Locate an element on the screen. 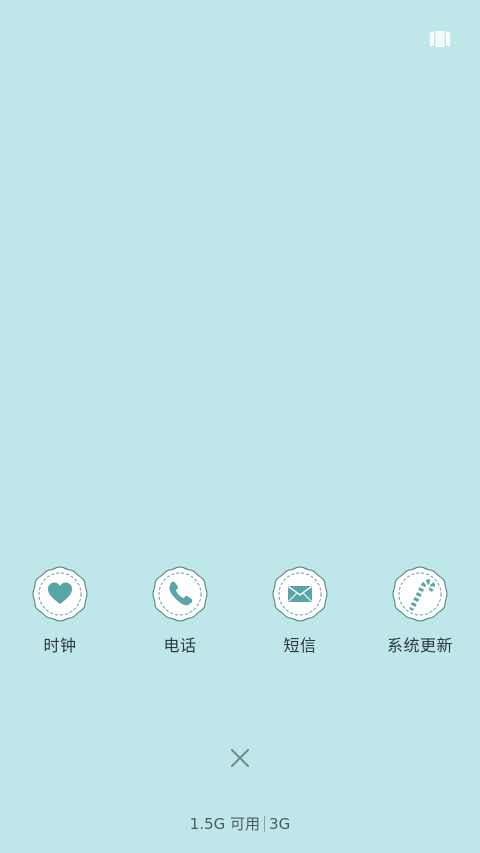  memory-available: 1.5G 可用 is located at coordinates (225, 824).